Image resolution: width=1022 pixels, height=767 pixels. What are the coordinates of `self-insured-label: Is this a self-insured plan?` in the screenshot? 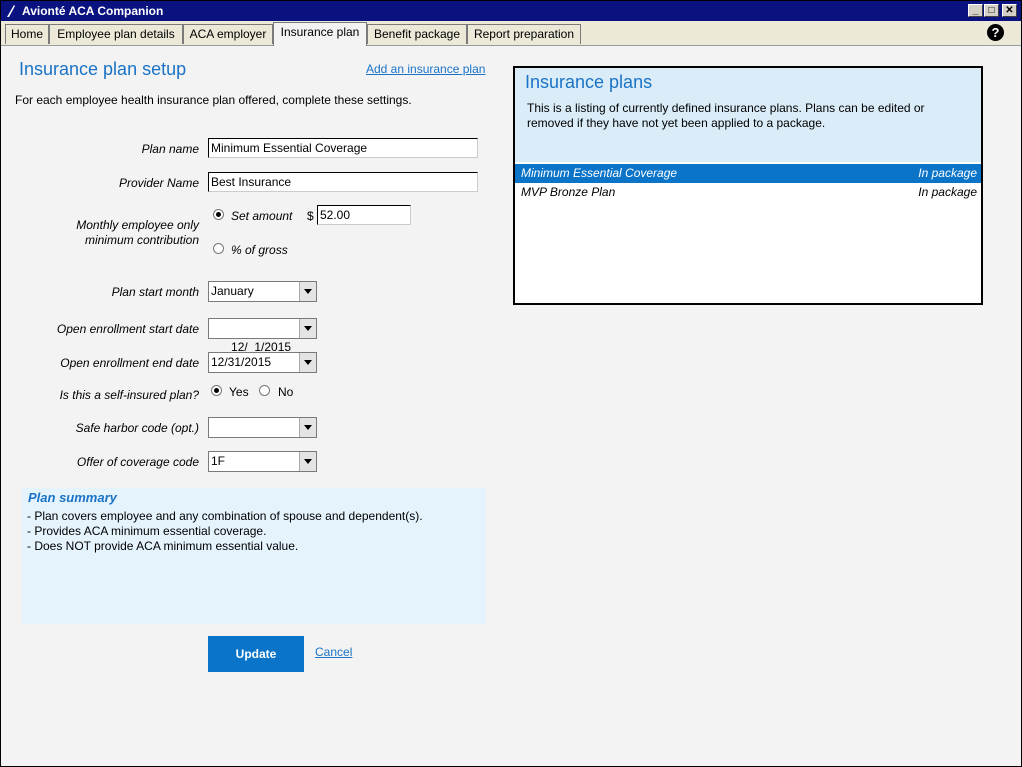 It's located at (129, 395).